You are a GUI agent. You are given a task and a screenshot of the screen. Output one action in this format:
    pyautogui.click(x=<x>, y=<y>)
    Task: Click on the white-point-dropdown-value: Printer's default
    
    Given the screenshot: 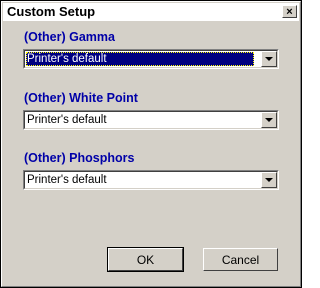 What is the action you would take?
    pyautogui.click(x=67, y=120)
    